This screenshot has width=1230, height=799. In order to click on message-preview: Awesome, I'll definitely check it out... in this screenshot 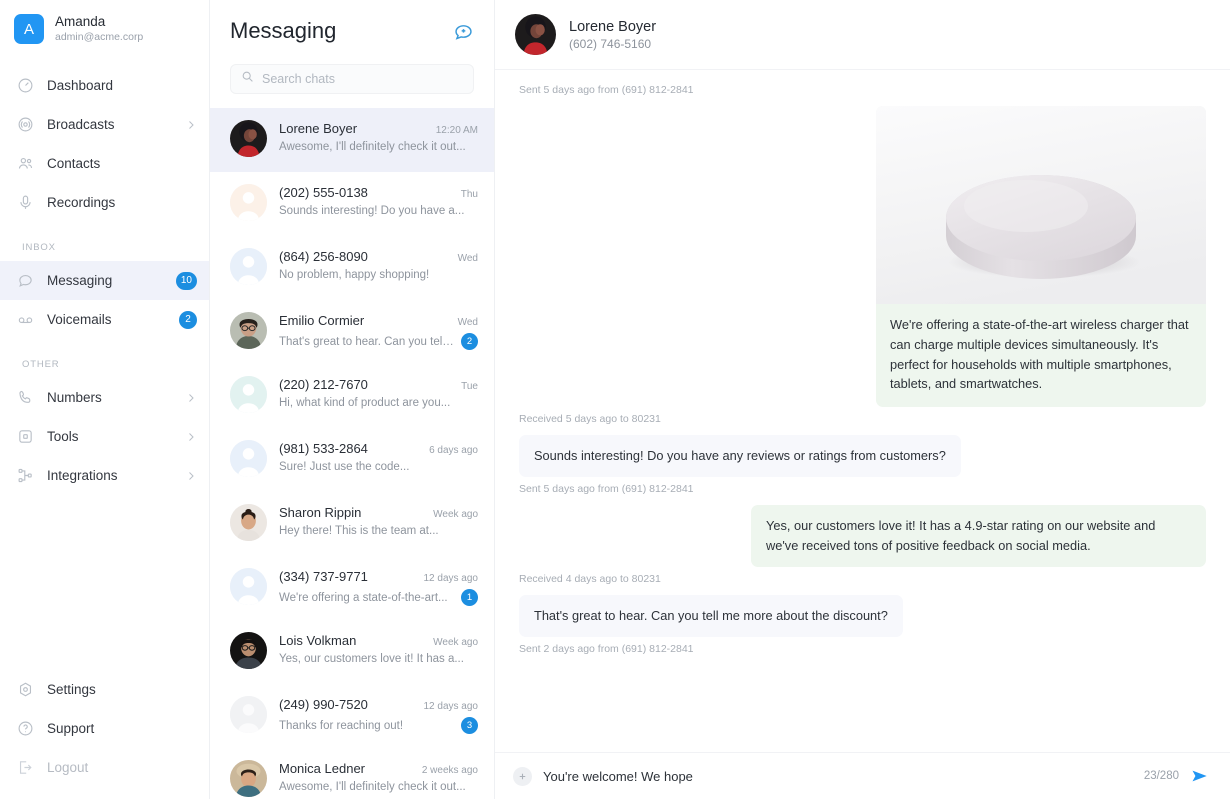, I will do `click(372, 147)`.